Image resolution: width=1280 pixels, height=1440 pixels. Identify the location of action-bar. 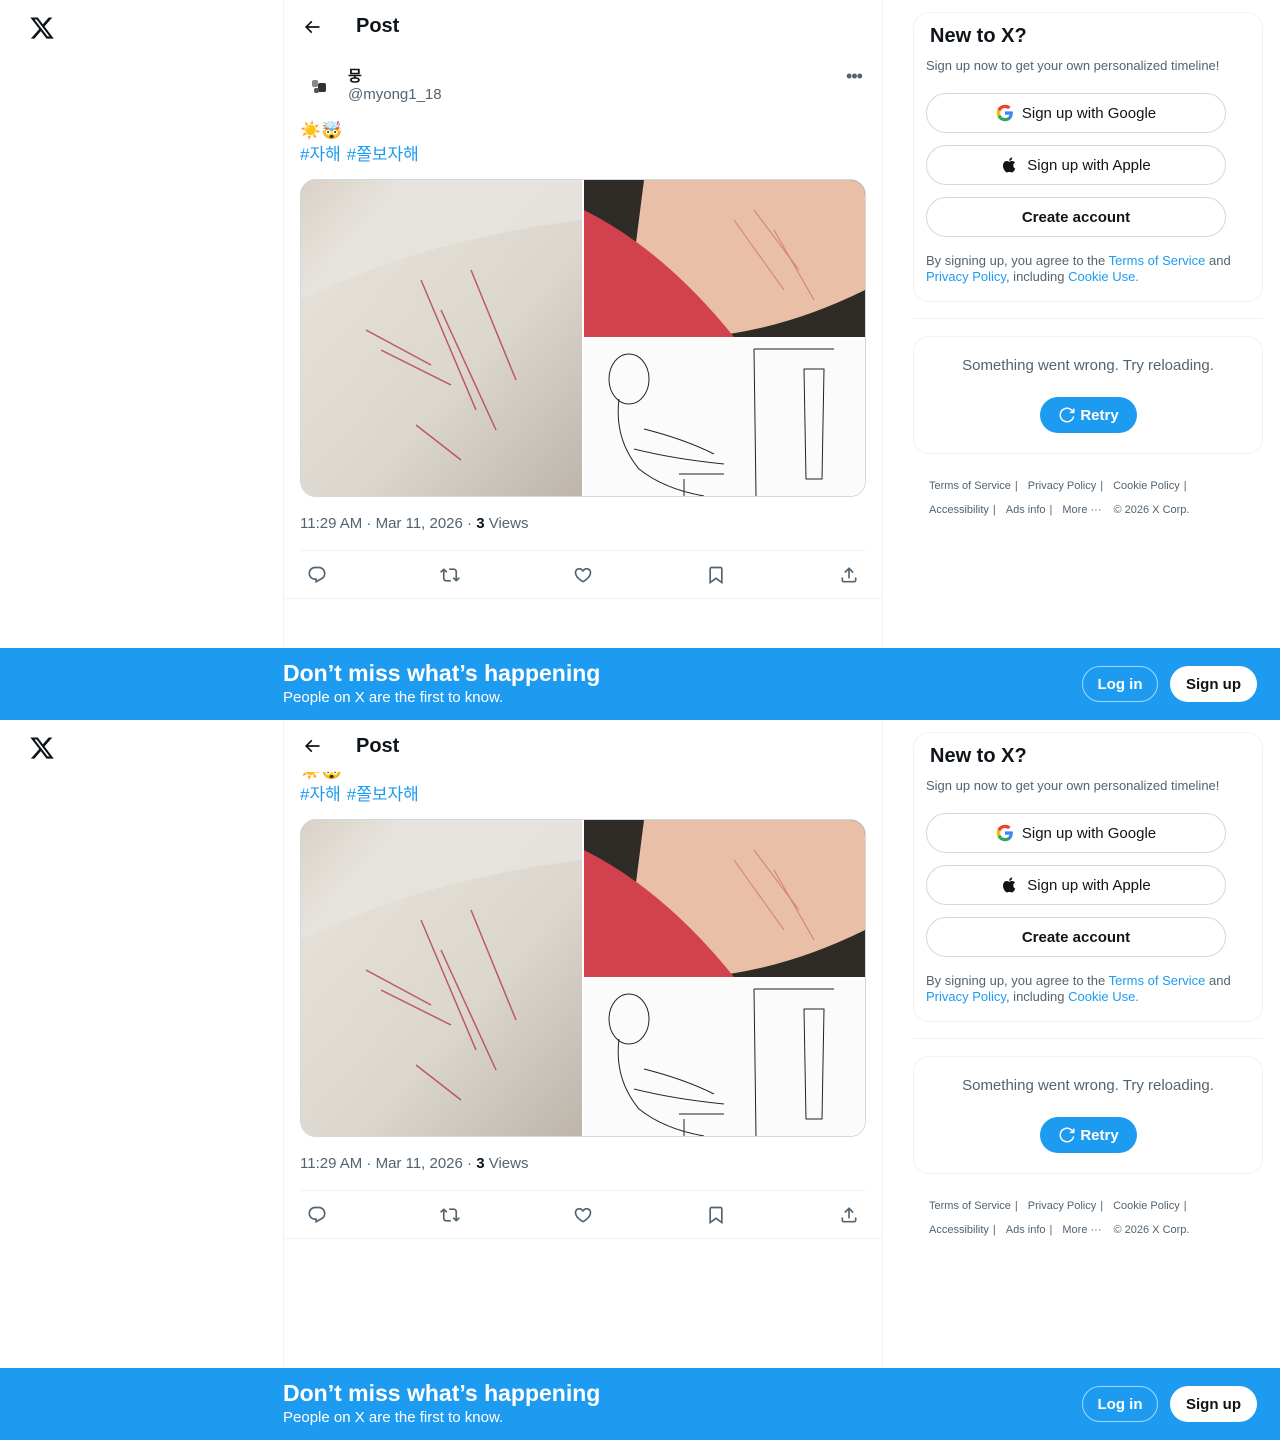
(583, 575).